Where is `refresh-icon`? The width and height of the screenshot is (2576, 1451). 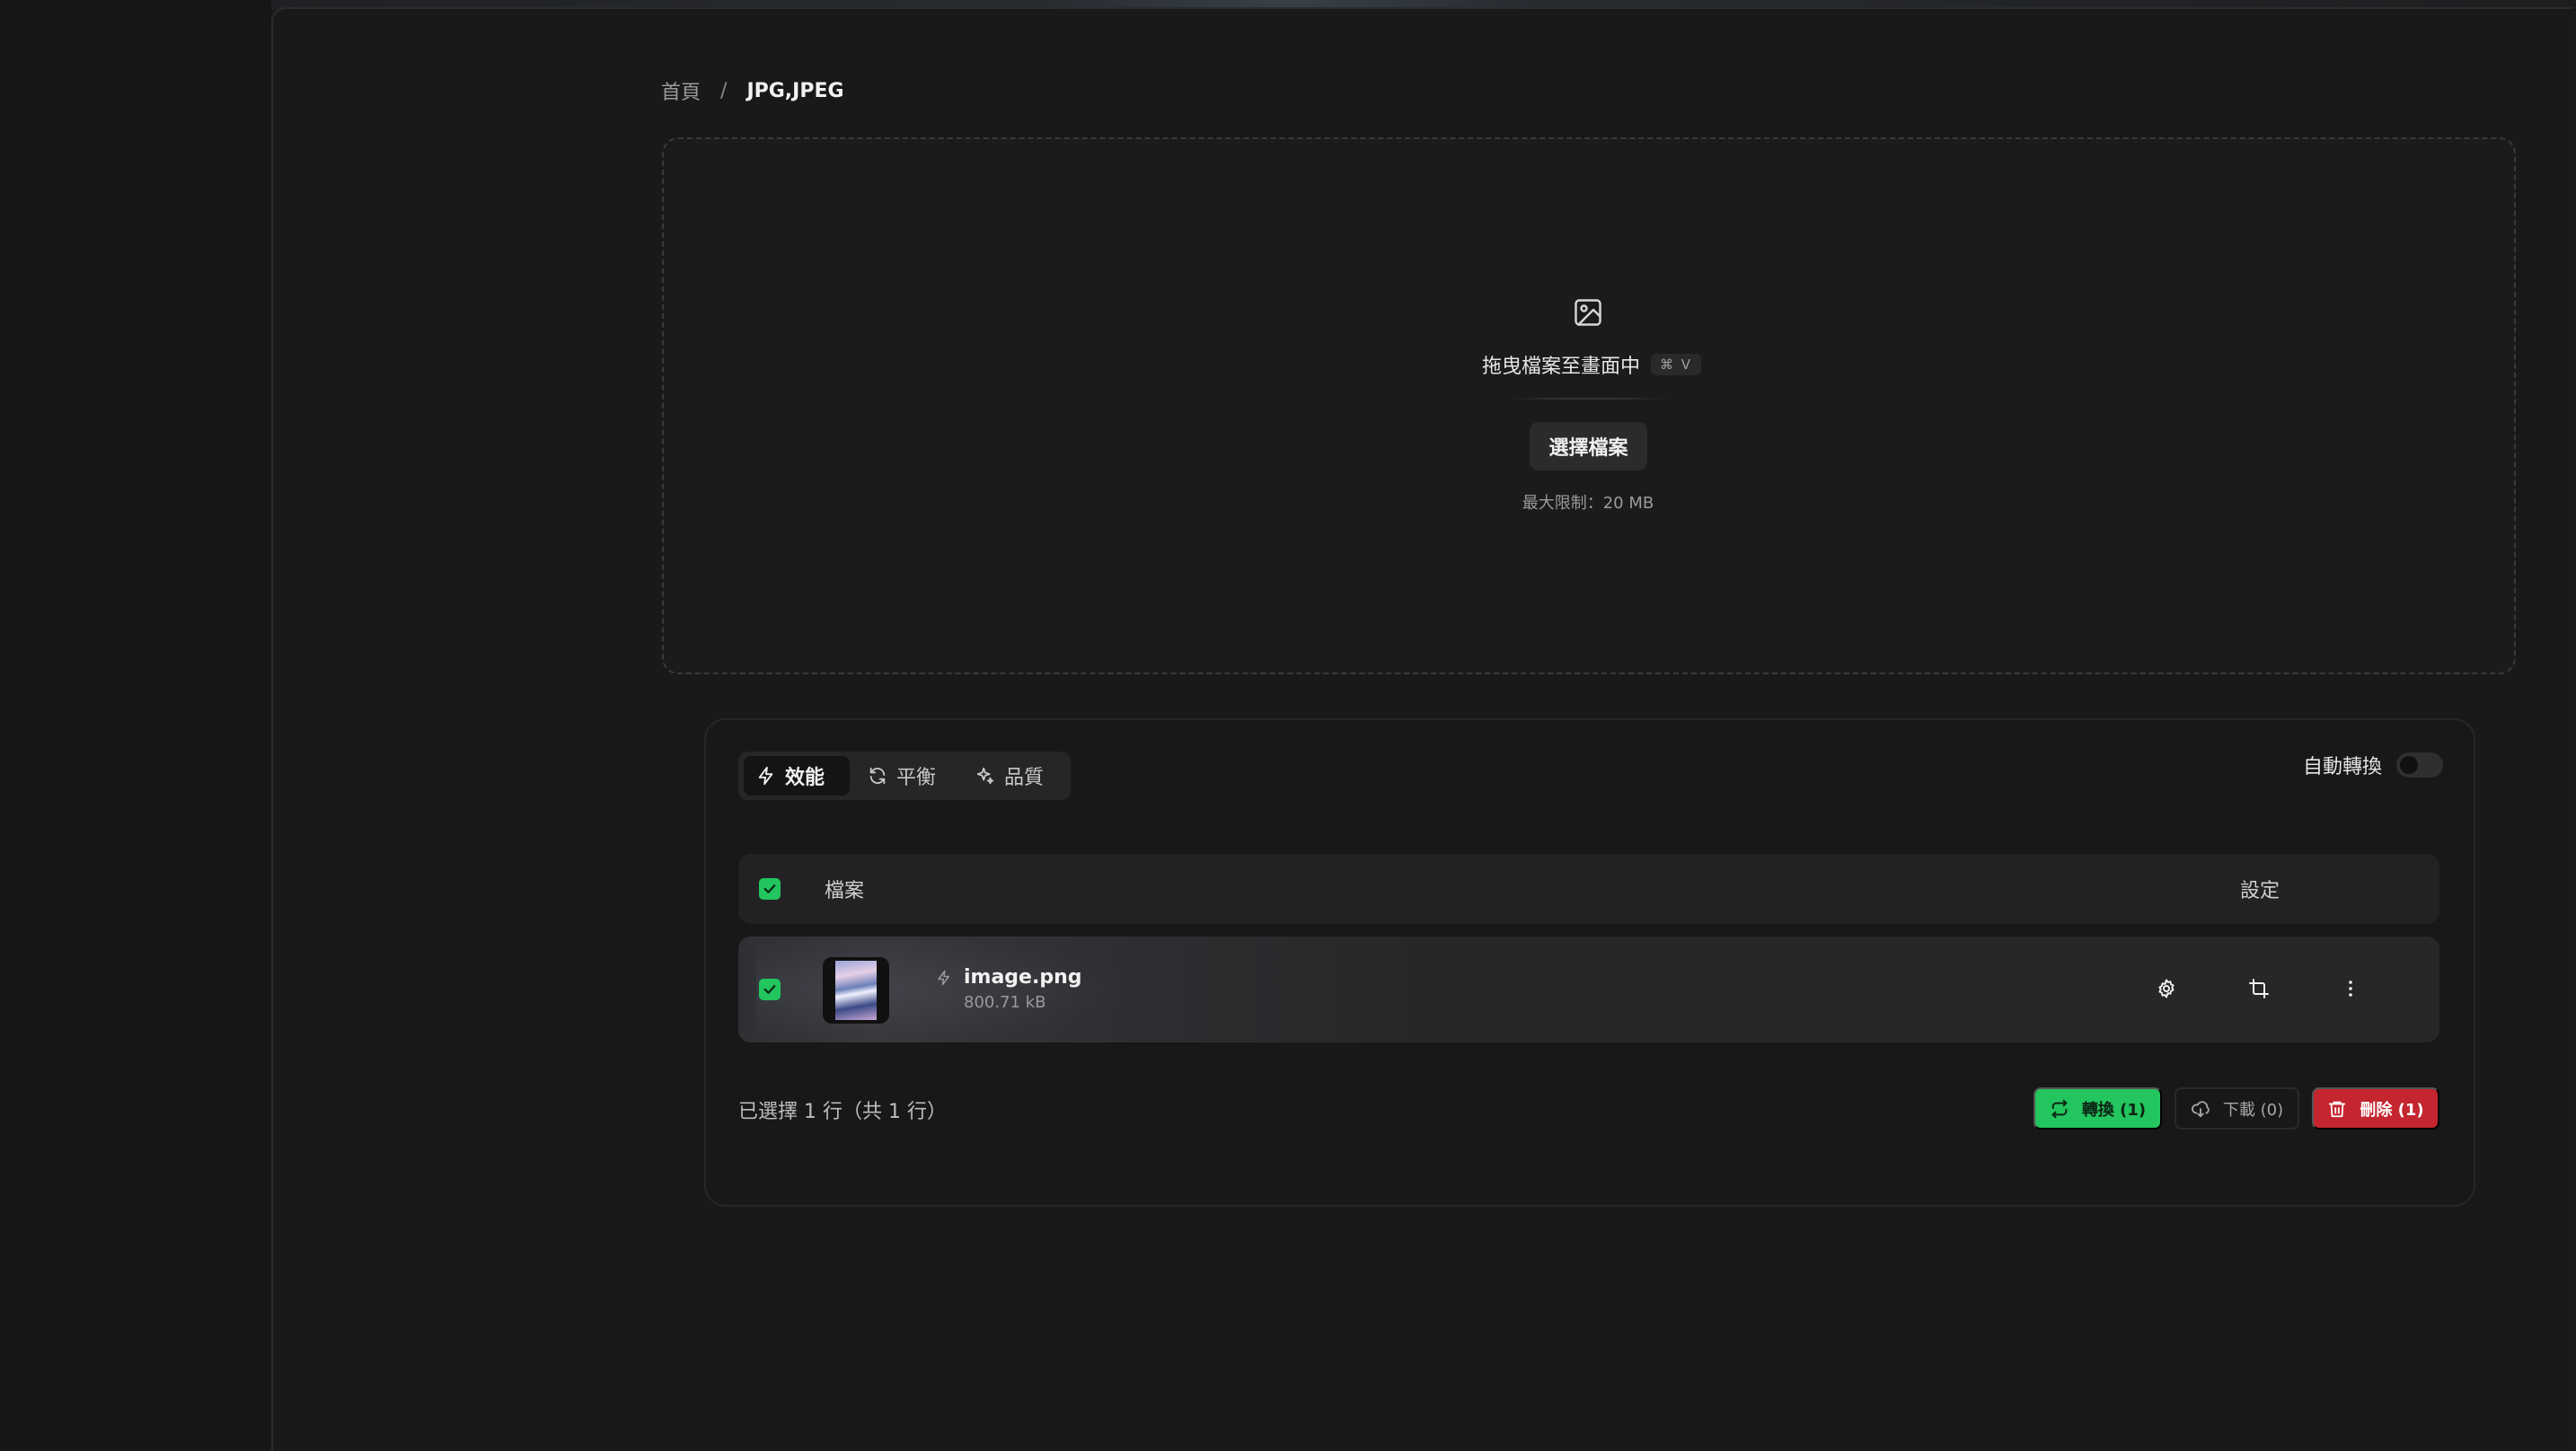 refresh-icon is located at coordinates (877, 776).